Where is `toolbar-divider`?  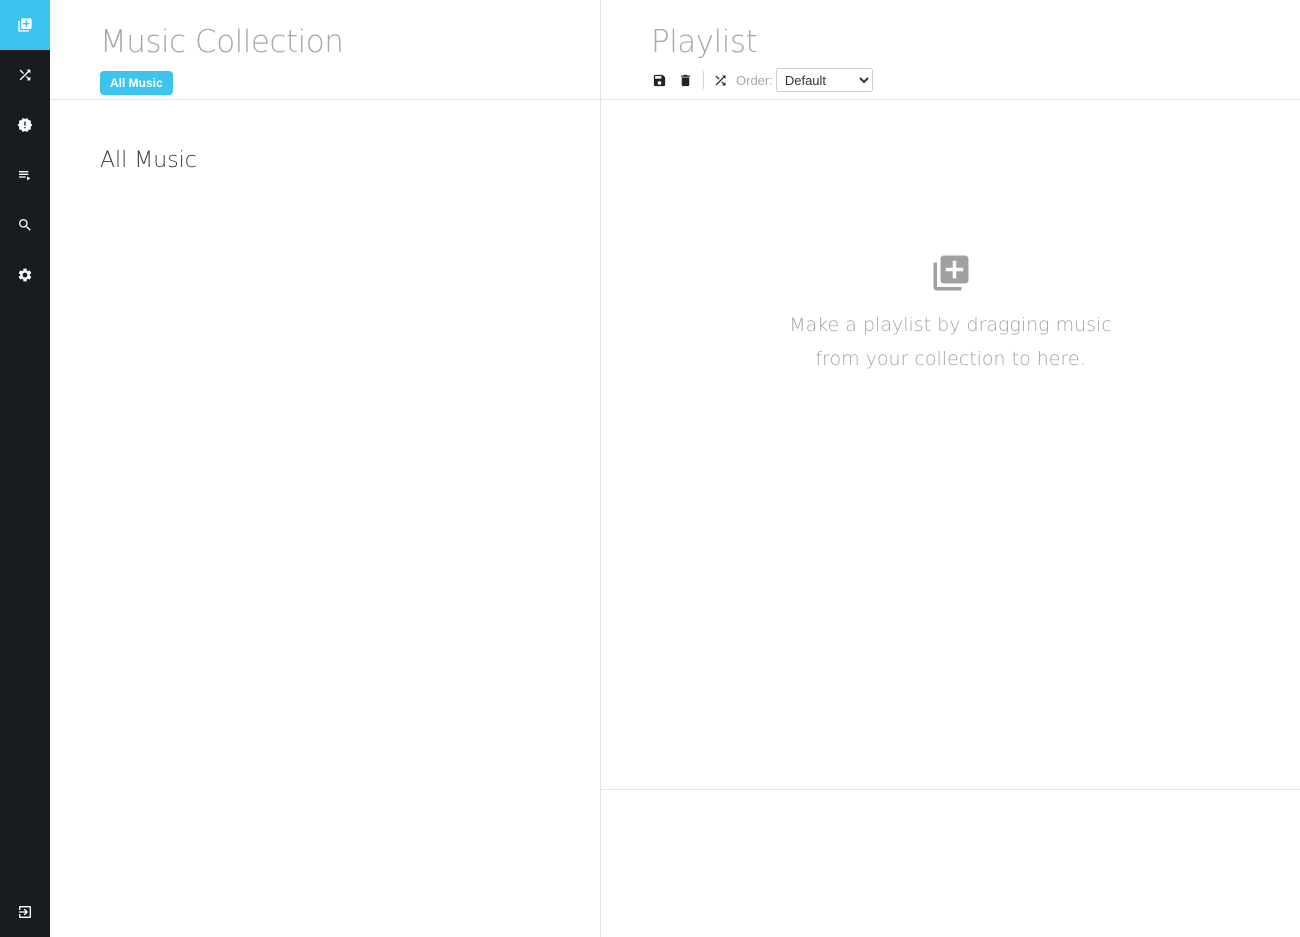
toolbar-divider is located at coordinates (703, 80).